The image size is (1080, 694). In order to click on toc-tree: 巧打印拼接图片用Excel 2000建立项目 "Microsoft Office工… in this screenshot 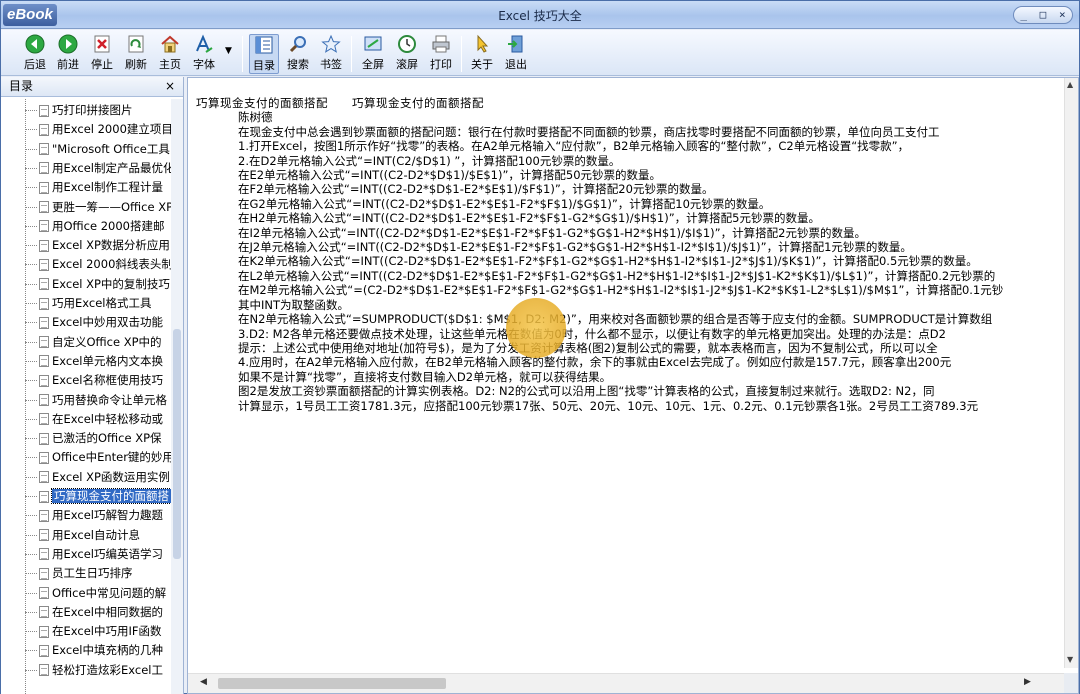, I will do `click(86, 396)`.